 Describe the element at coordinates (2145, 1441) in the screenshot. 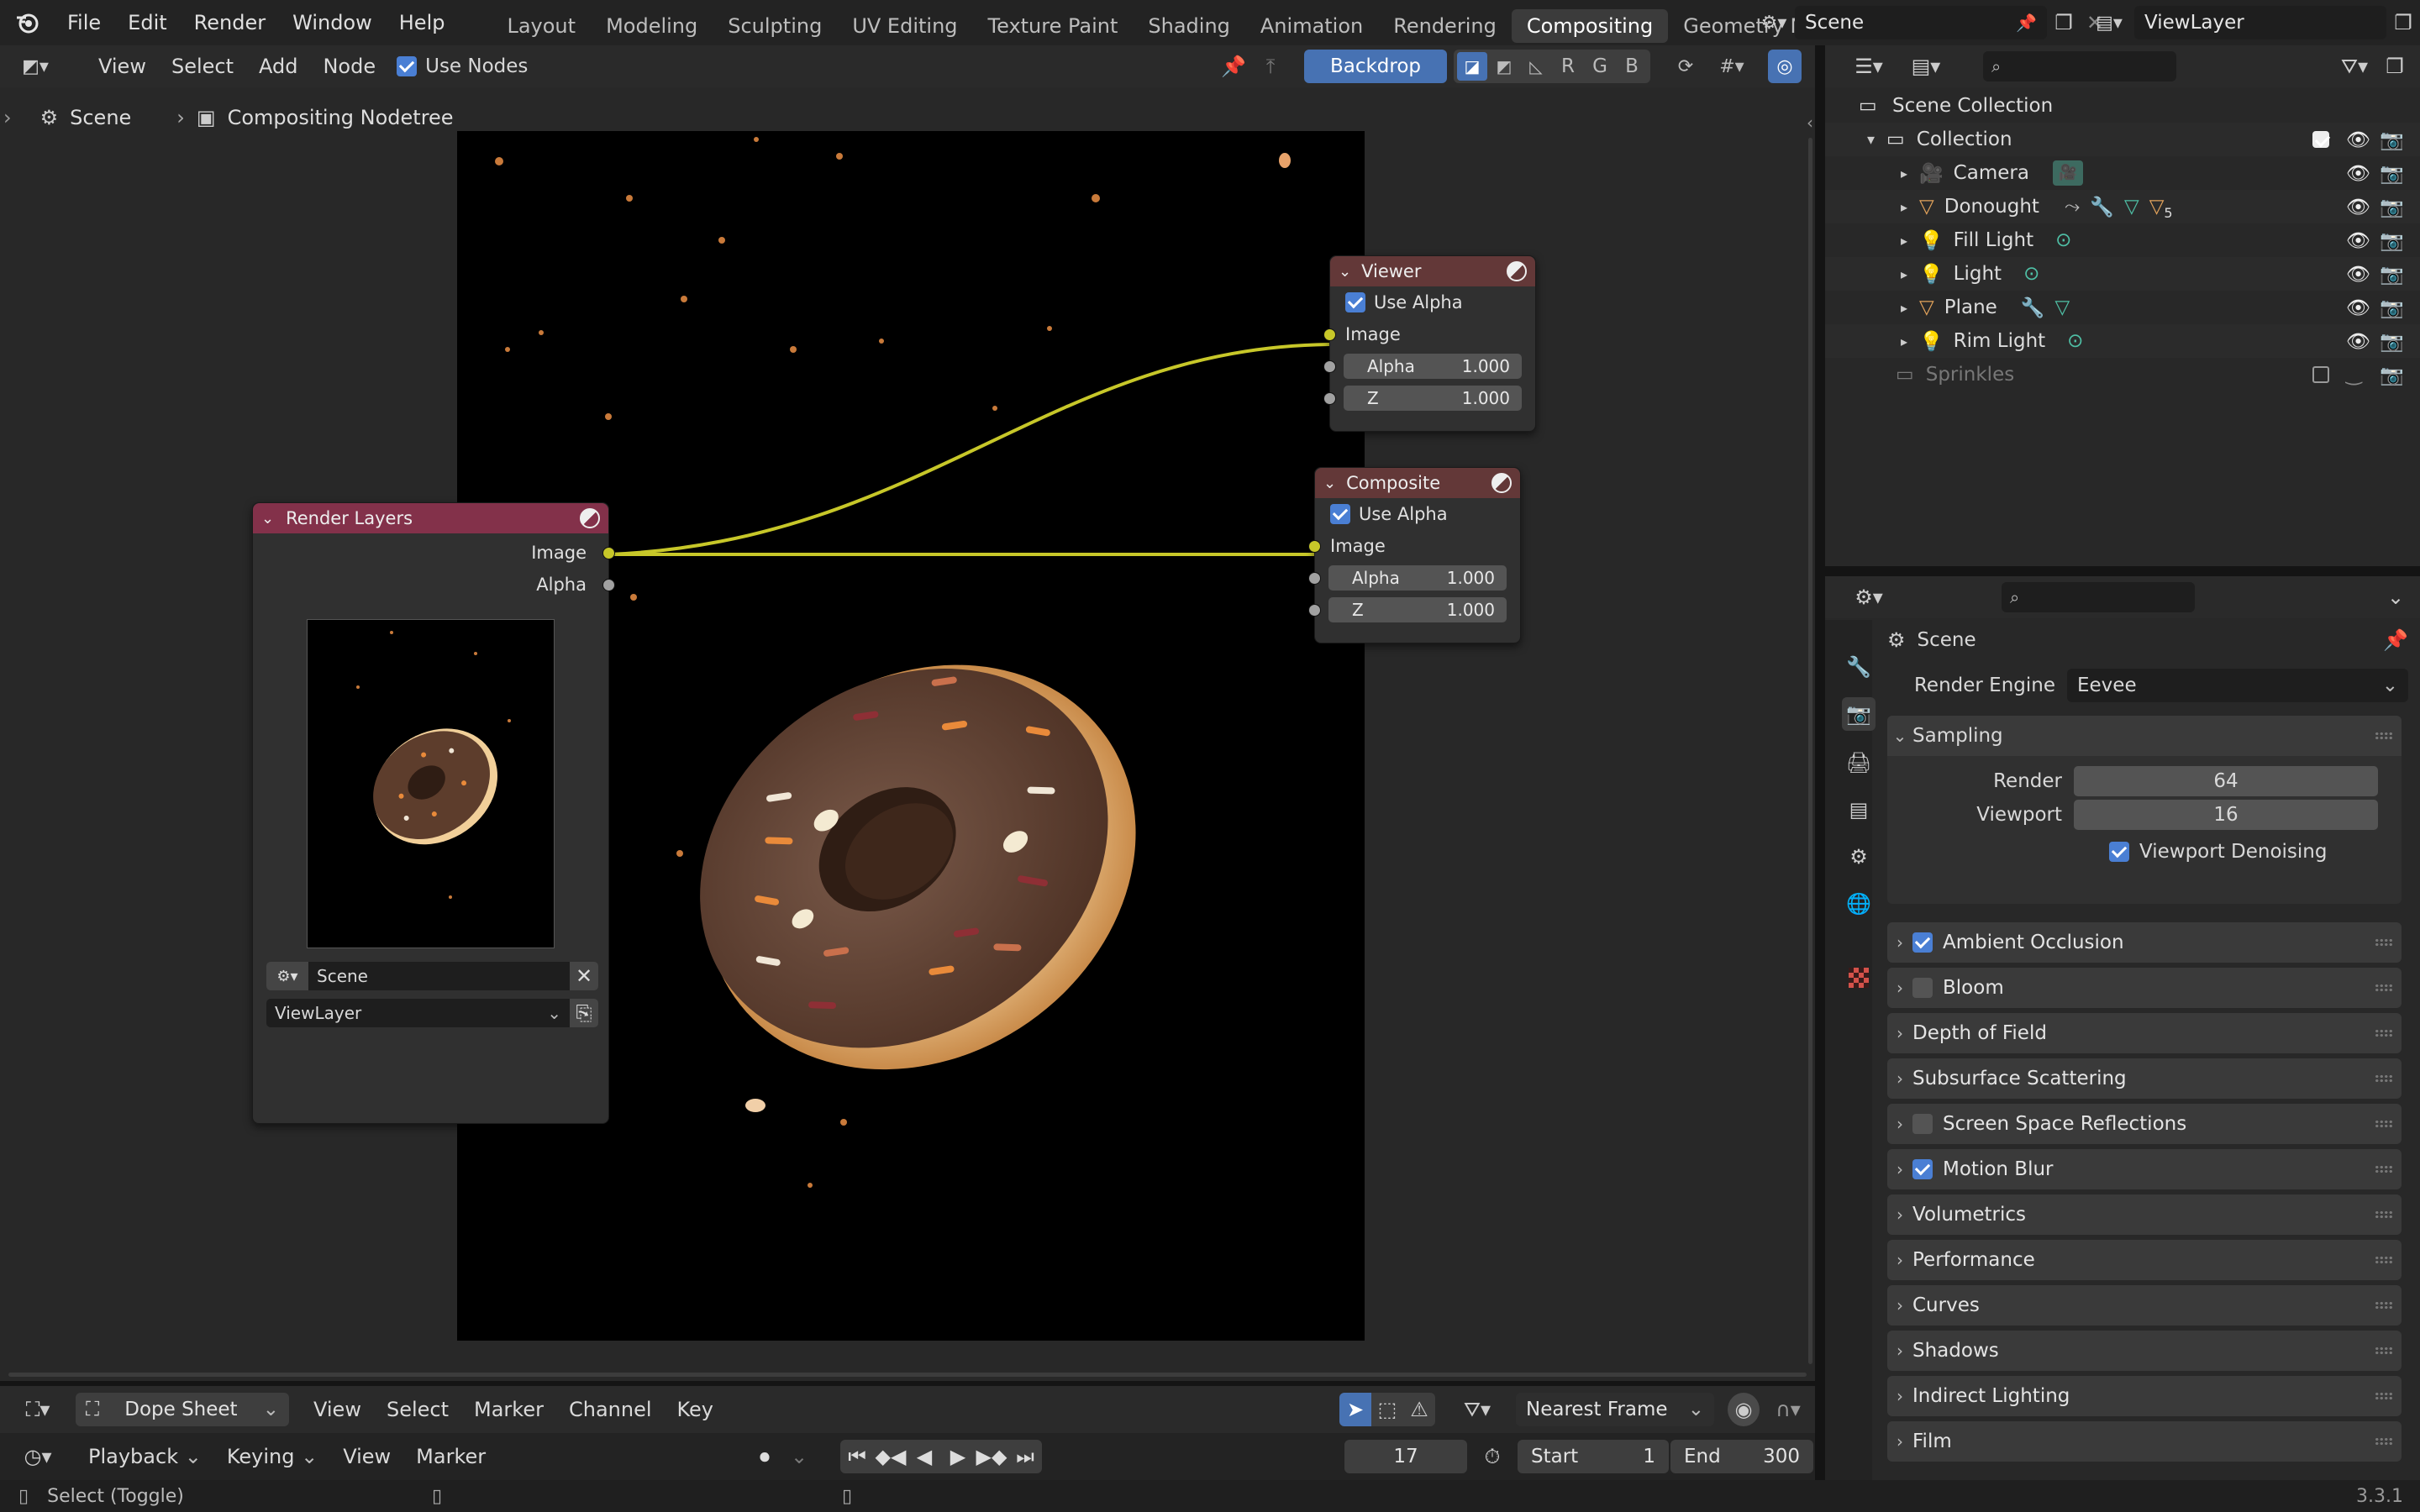

I see `panel-film: › Film` at that location.